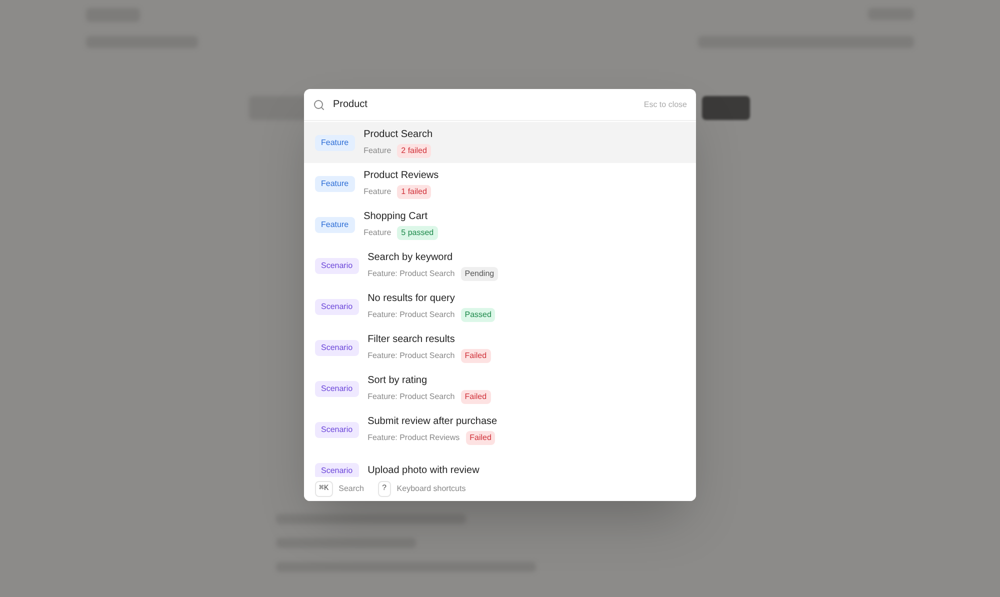 This screenshot has height=597, width=1000. I want to click on result-title: Sort by rating, so click(398, 381).